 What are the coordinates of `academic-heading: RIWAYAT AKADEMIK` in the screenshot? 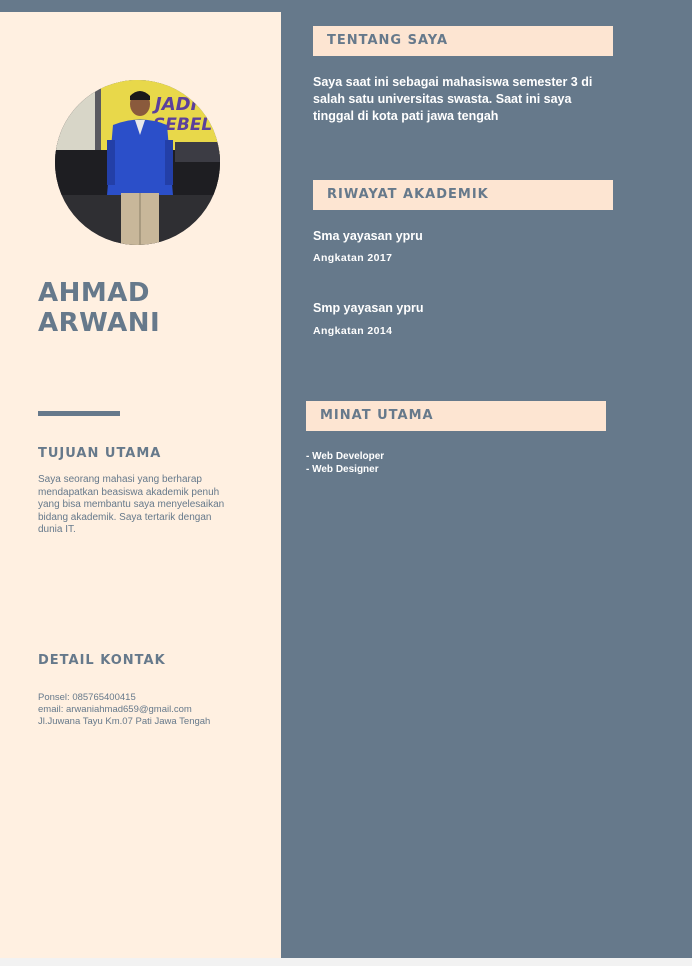 It's located at (463, 195).